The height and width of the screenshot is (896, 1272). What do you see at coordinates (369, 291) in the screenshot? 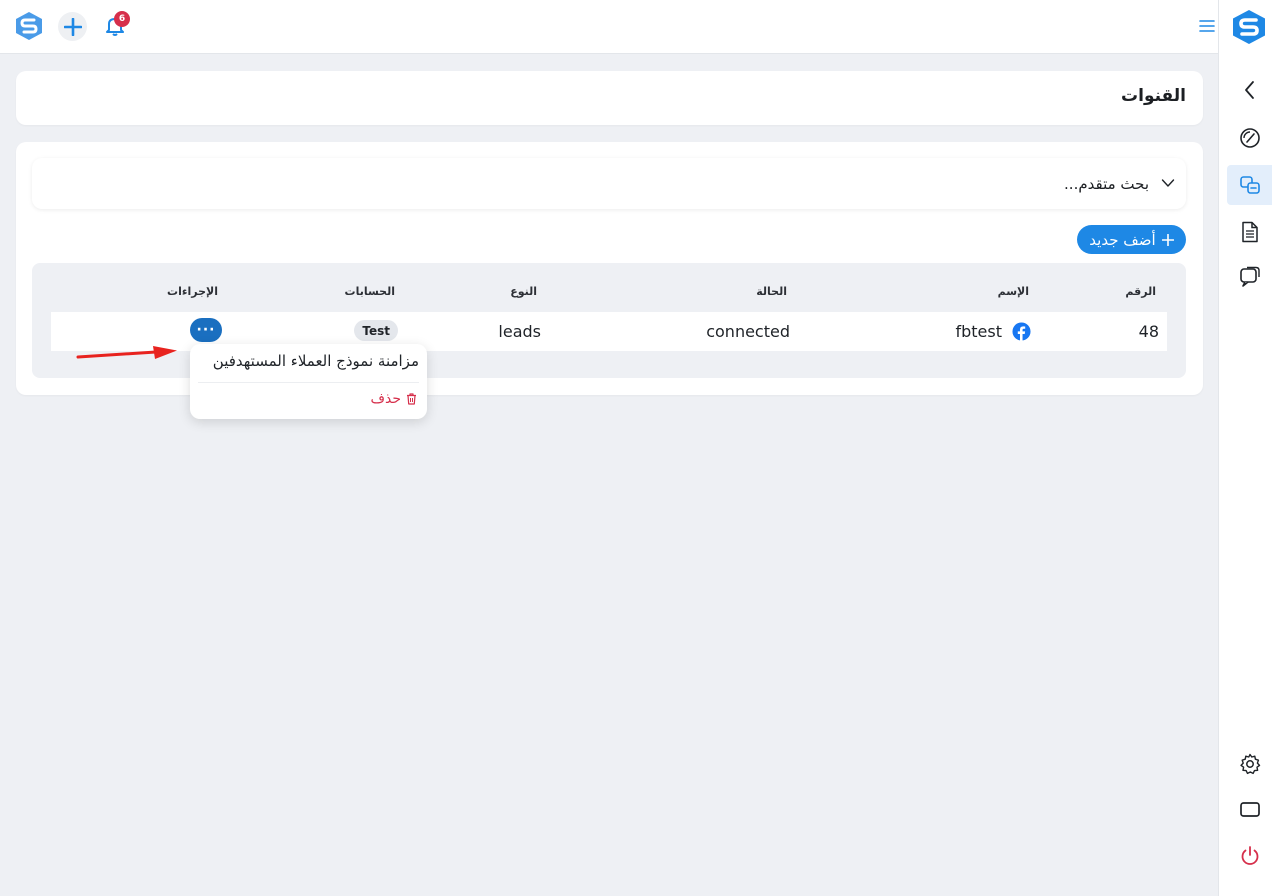
I see `column-header-accounts: الحسابات` at bounding box center [369, 291].